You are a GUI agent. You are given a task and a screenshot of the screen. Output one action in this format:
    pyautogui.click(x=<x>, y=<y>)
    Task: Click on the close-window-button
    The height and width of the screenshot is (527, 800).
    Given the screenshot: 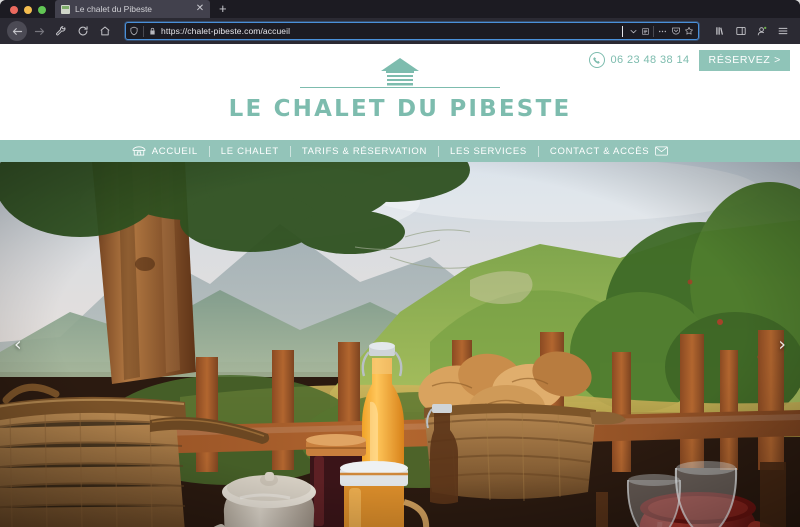 What is the action you would take?
    pyautogui.click(x=14, y=10)
    